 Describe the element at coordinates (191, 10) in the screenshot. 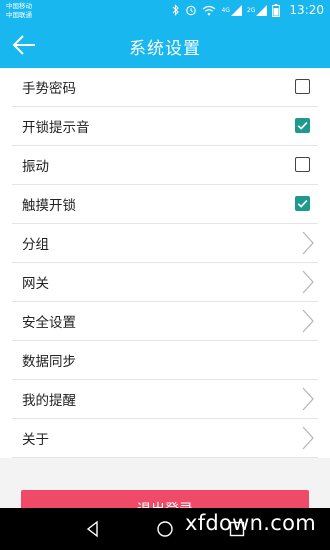

I see `alarm-icon` at that location.